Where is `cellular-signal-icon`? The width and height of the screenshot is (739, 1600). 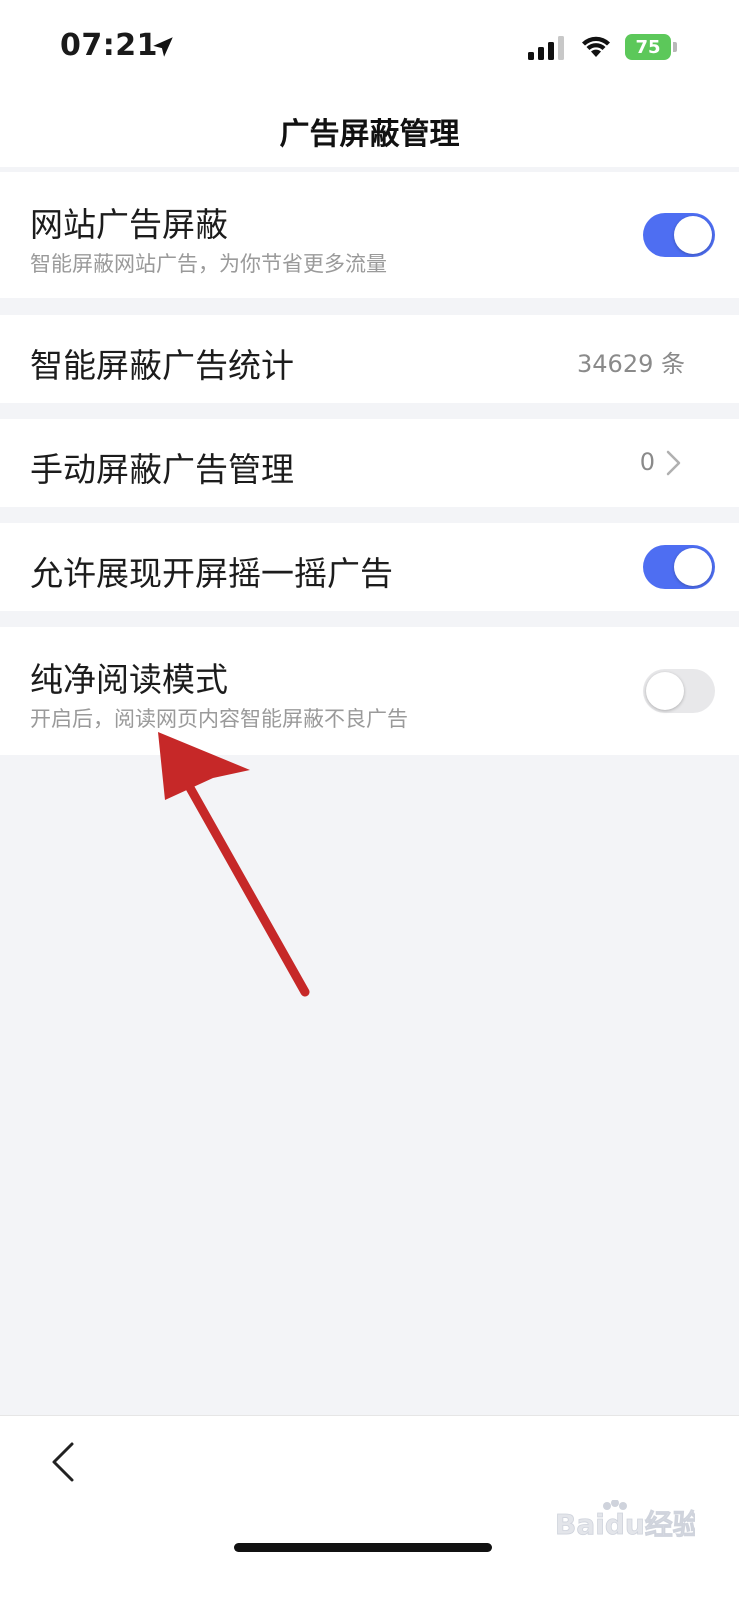 cellular-signal-icon is located at coordinates (546, 48).